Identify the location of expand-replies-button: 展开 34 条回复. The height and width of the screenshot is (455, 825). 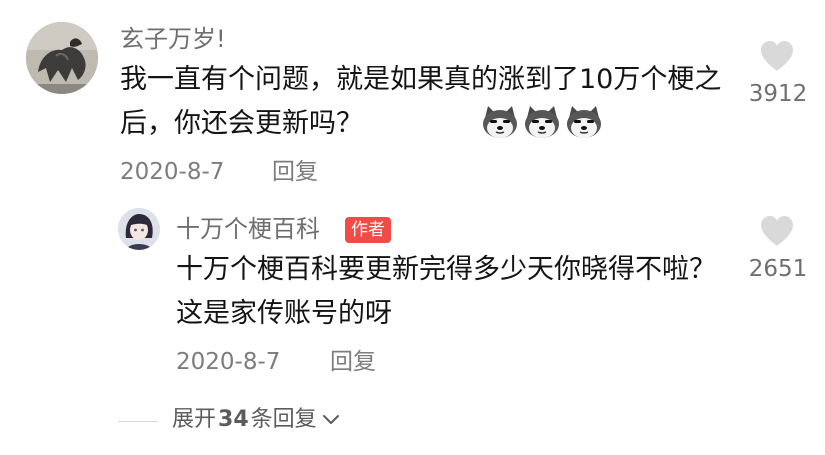
(256, 420).